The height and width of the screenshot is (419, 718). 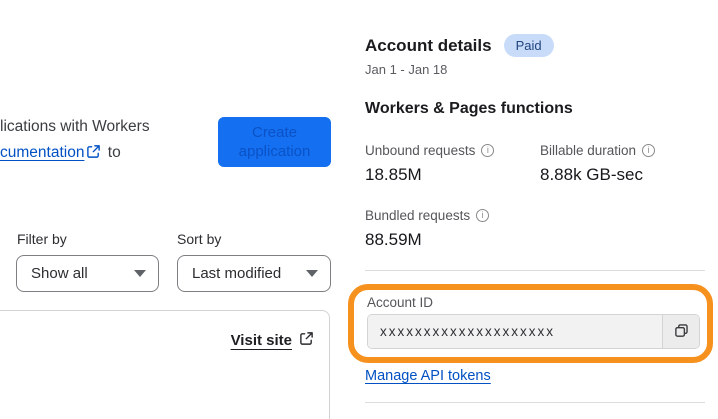 What do you see at coordinates (406, 69) in the screenshot?
I see `date-range: Jan 1 - Jan 18` at bounding box center [406, 69].